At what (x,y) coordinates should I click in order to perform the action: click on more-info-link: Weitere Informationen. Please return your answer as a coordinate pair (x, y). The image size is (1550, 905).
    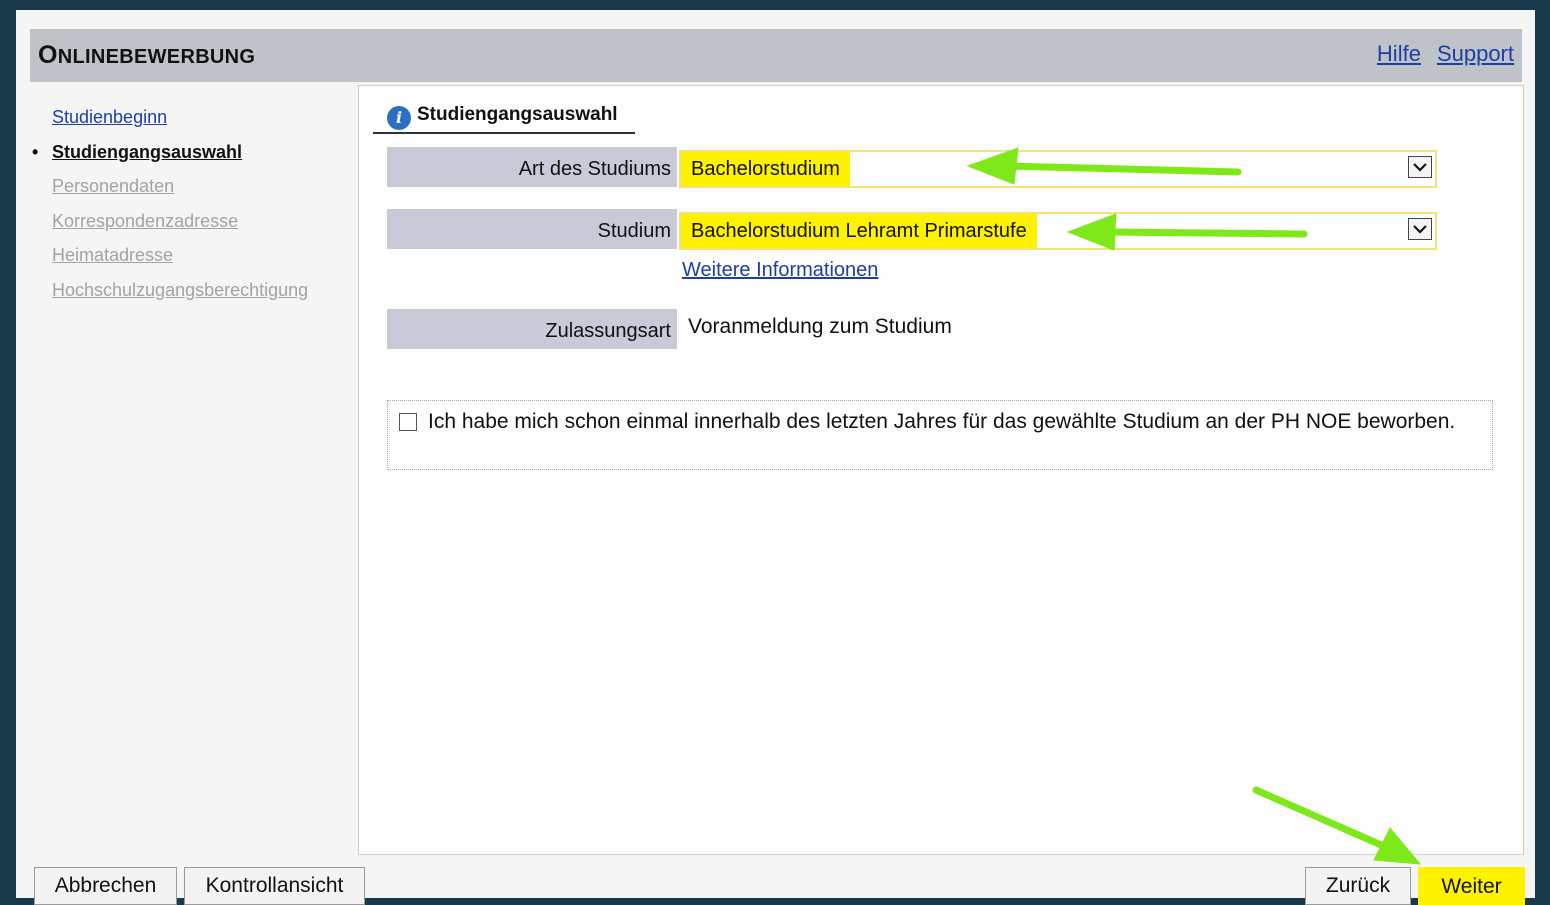
    Looking at the image, I should click on (780, 270).